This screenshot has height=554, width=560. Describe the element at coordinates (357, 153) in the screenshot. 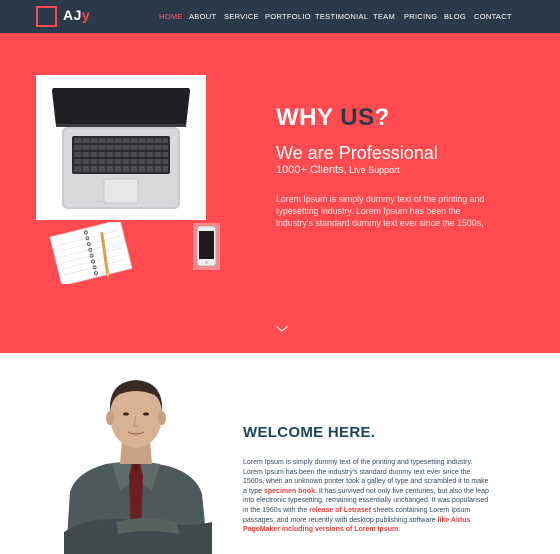

I see `hero-subtitle: We are Professional` at that location.